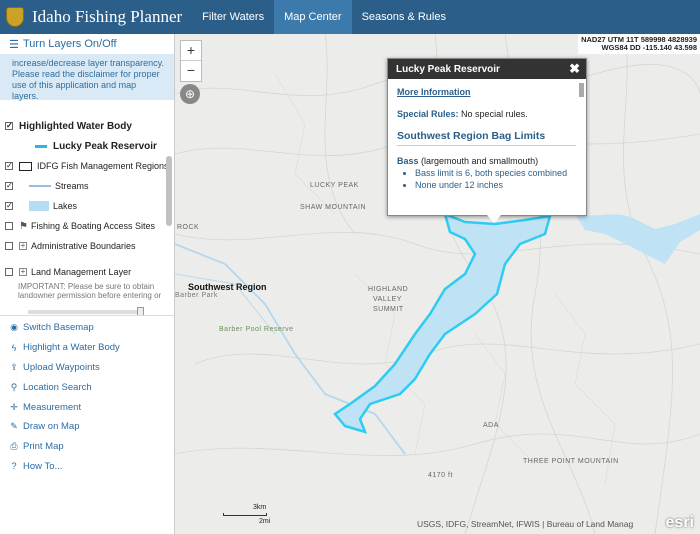 The image size is (700, 534). What do you see at coordinates (495, 173) in the screenshot?
I see `rule-item: Bass limit is 6, both species combined` at bounding box center [495, 173].